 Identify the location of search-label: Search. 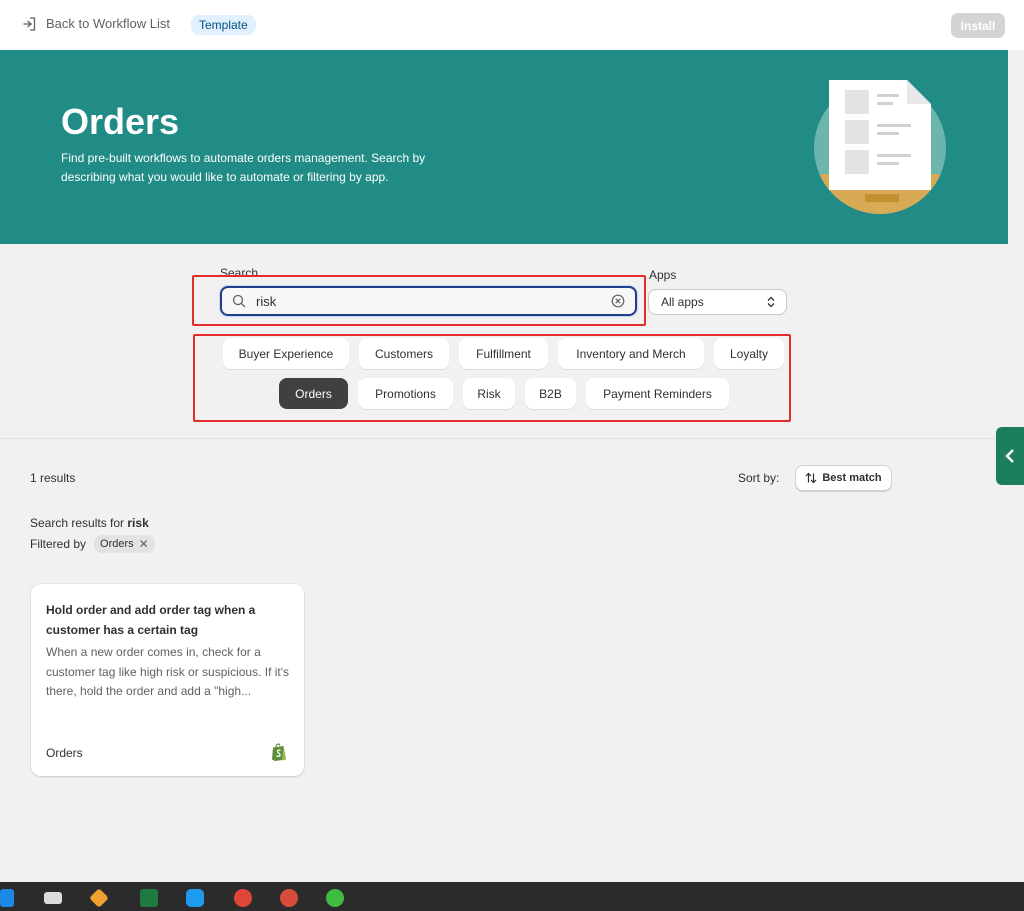
(239, 273).